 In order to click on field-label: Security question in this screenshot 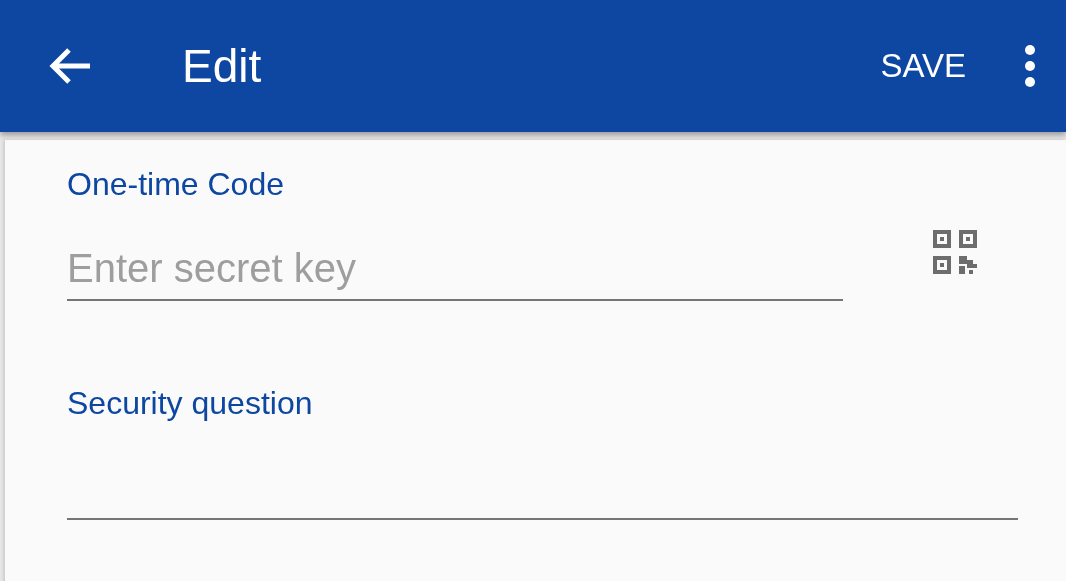, I will do `click(190, 403)`.